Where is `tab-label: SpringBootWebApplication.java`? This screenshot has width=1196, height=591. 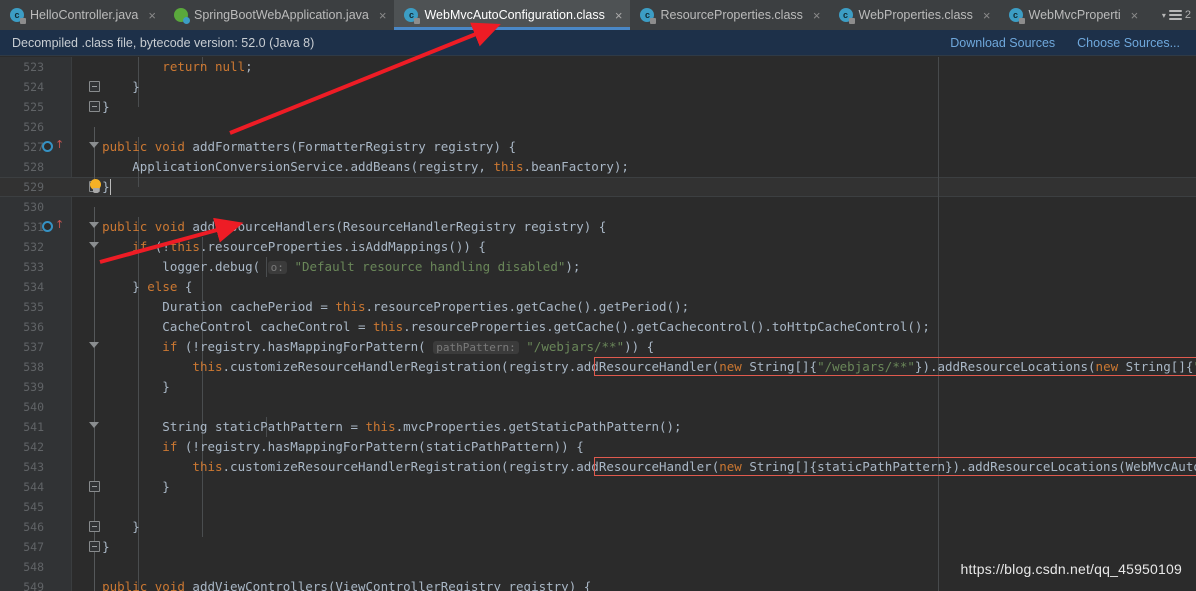 tab-label: SpringBootWebApplication.java is located at coordinates (281, 15).